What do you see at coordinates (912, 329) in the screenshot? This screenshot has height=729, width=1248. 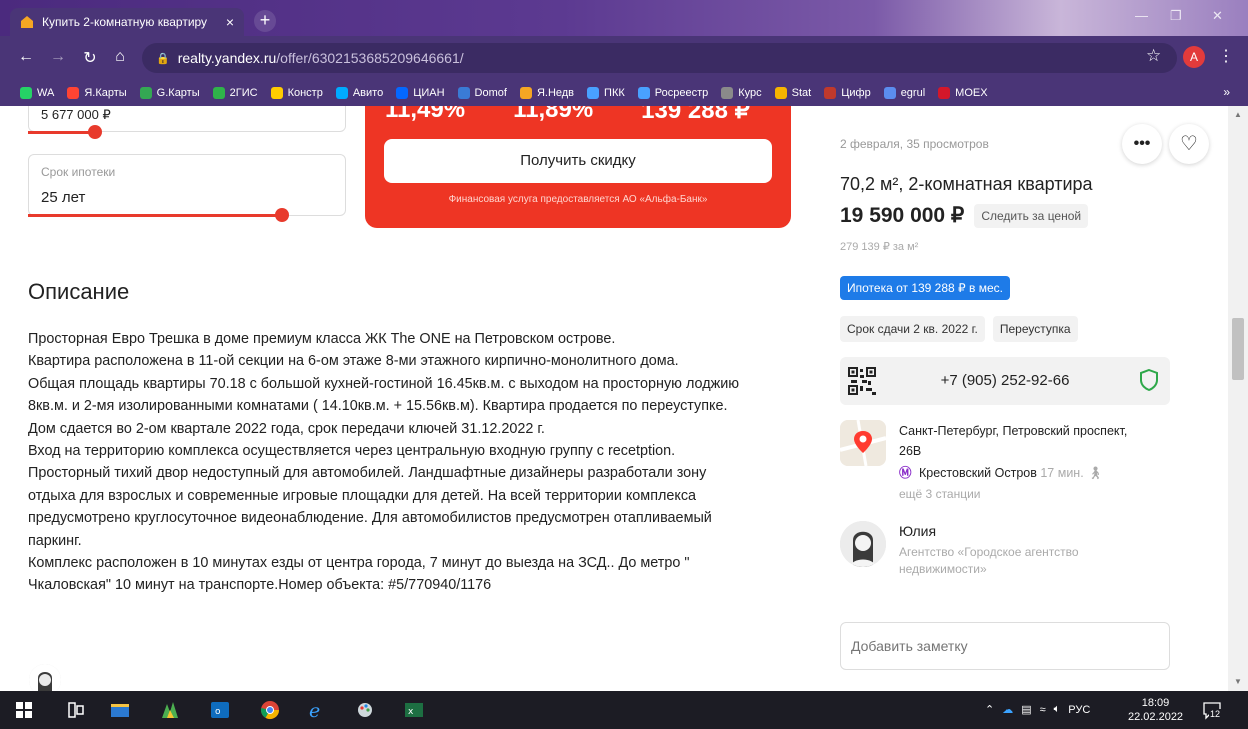 I see `completion-chip: Срок сдачи 2 кв. 2022 г.` at bounding box center [912, 329].